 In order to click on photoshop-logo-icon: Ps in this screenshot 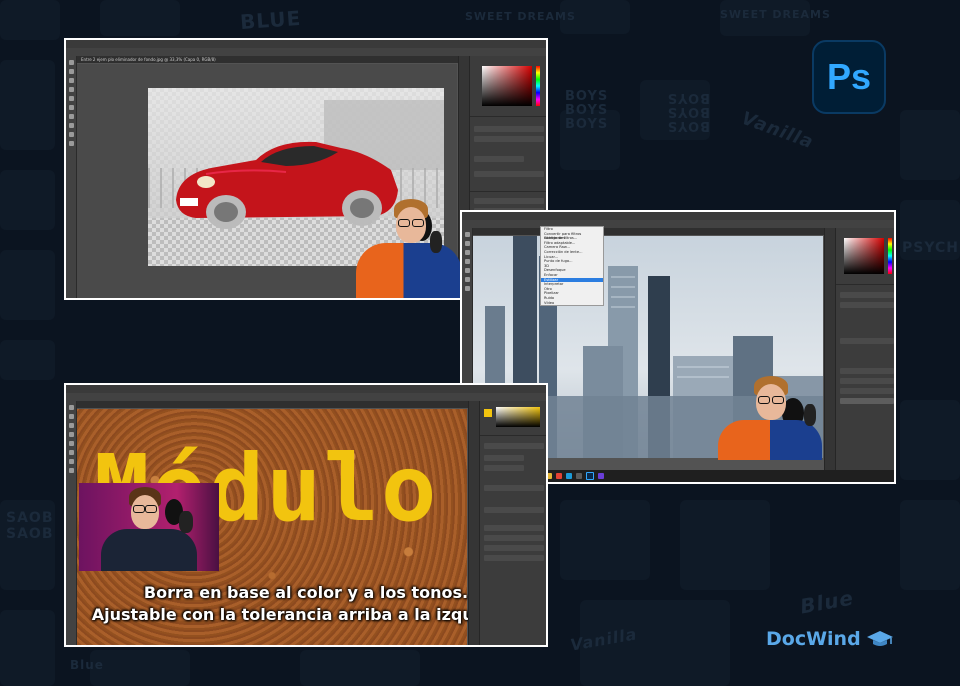, I will do `click(849, 77)`.